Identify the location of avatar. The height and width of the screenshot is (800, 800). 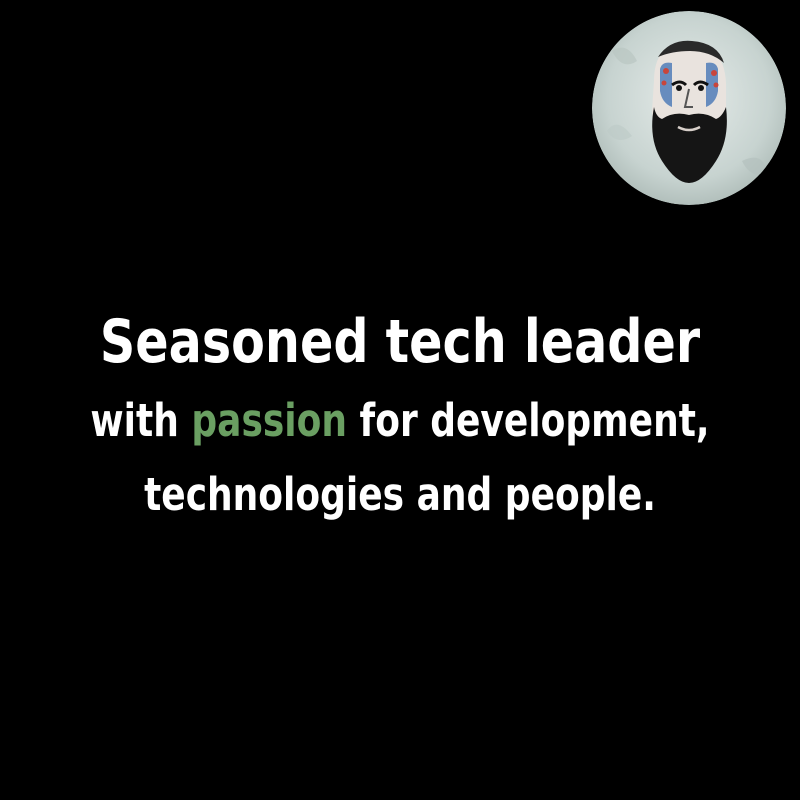
(689, 108).